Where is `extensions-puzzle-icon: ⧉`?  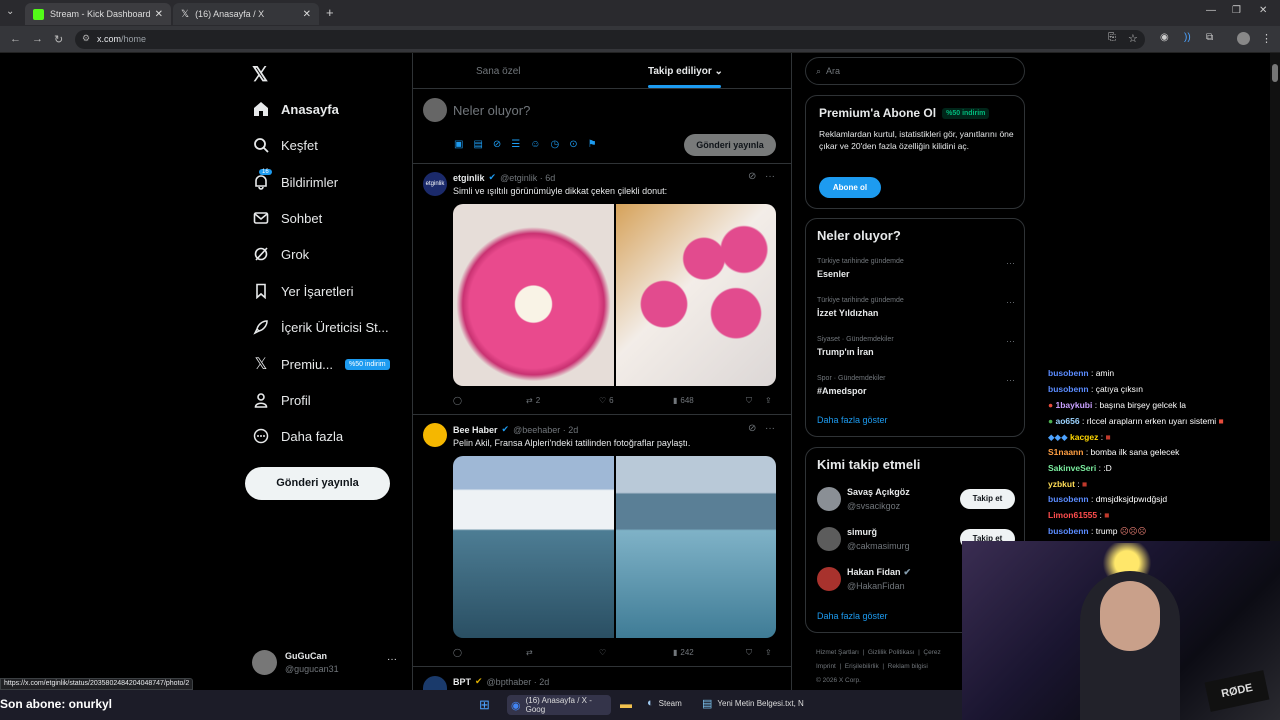 extensions-puzzle-icon: ⧉ is located at coordinates (1209, 37).